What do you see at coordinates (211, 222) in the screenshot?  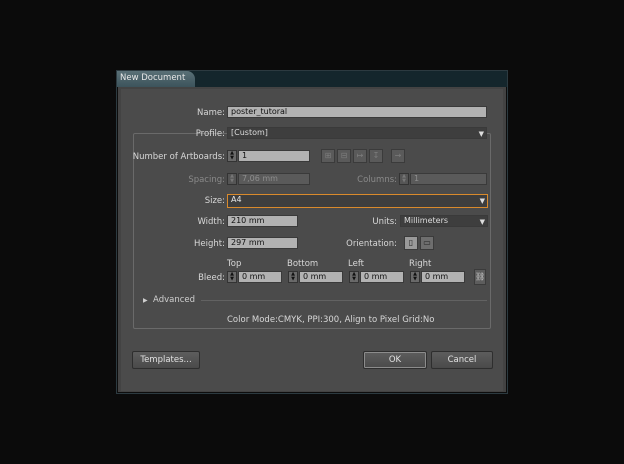 I see `width-label: Width:` at bounding box center [211, 222].